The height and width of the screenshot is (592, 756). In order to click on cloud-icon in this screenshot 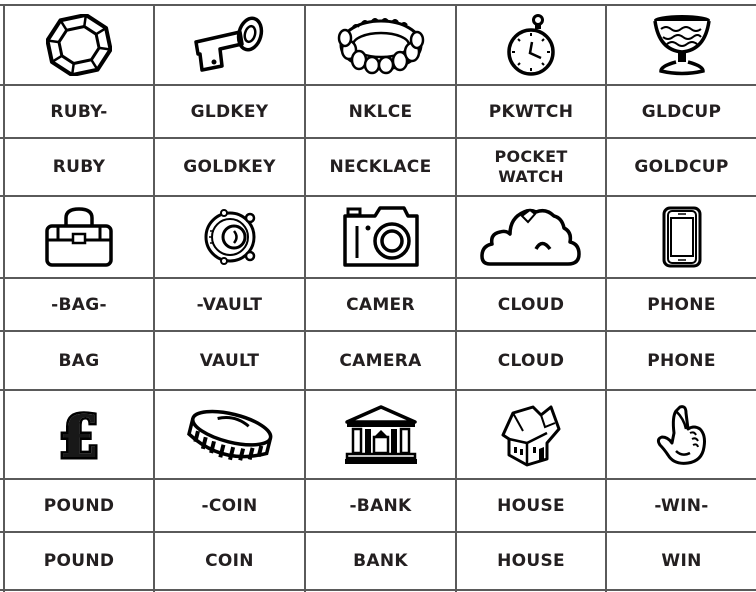, I will do `click(530, 237)`.